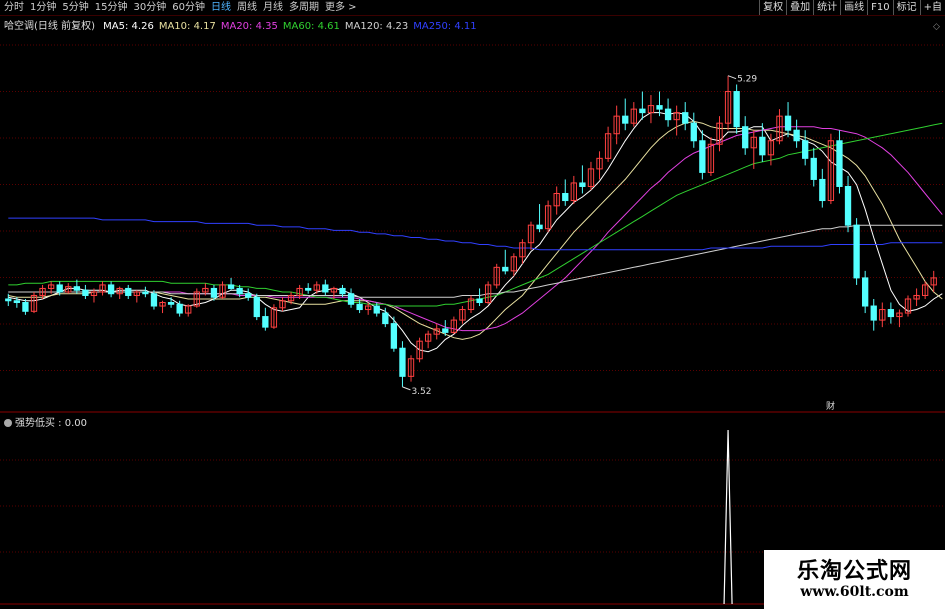 The width and height of the screenshot is (945, 609). What do you see at coordinates (14, 7) in the screenshot?
I see `period-tab: 分时` at bounding box center [14, 7].